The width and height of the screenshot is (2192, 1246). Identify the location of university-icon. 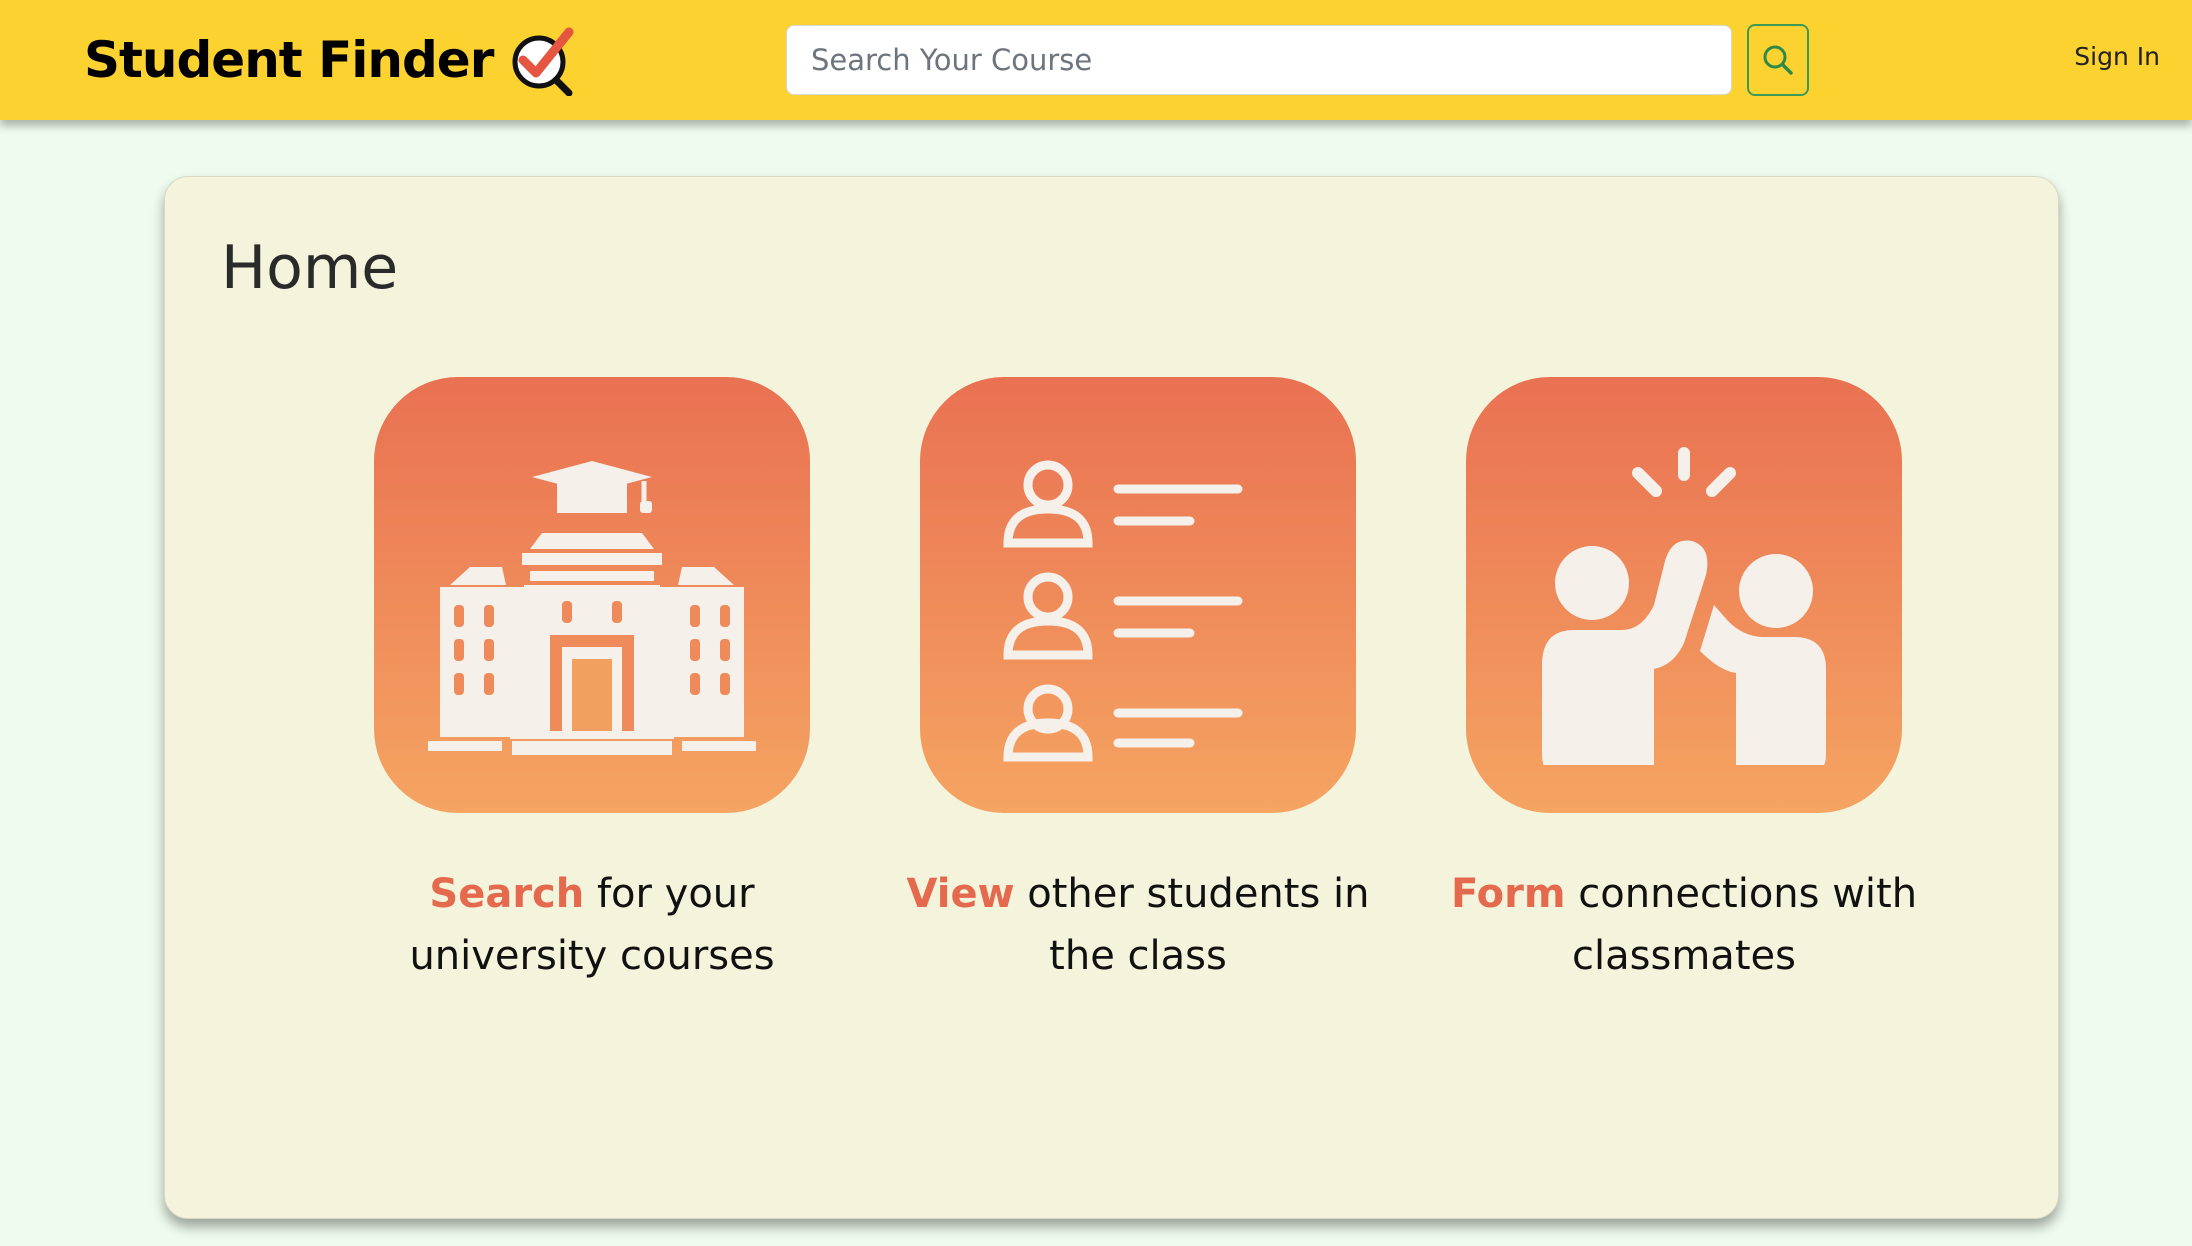
(592, 608).